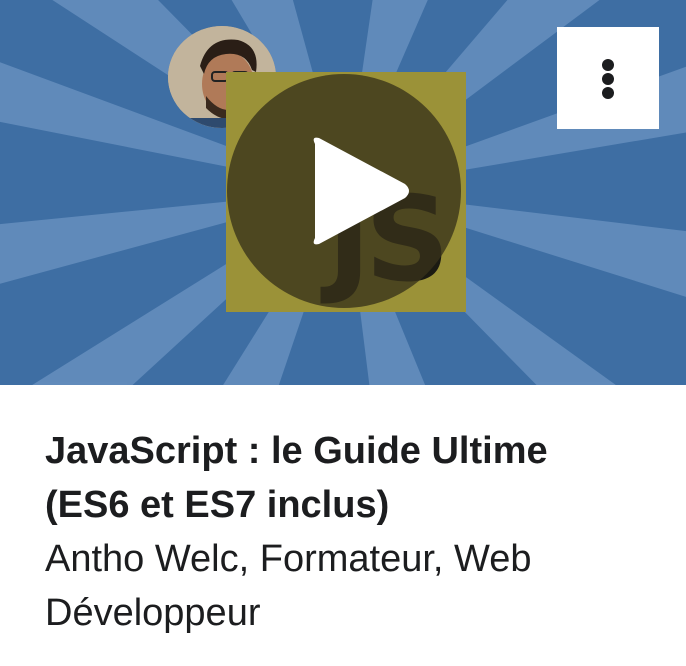 This screenshot has height=666, width=686. Describe the element at coordinates (153, 613) in the screenshot. I see `course-author-line-2: Développeur` at that location.